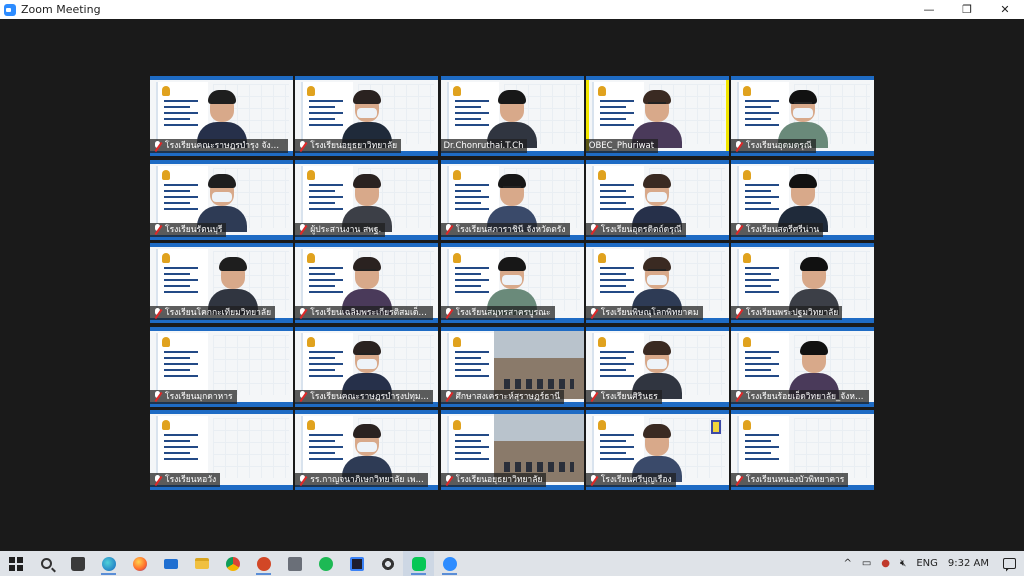 Image resolution: width=1024 pixels, height=576 pixels. I want to click on participant-tile: โรงเรียนโคกกะเทียมวิทยาลัย, so click(221, 283).